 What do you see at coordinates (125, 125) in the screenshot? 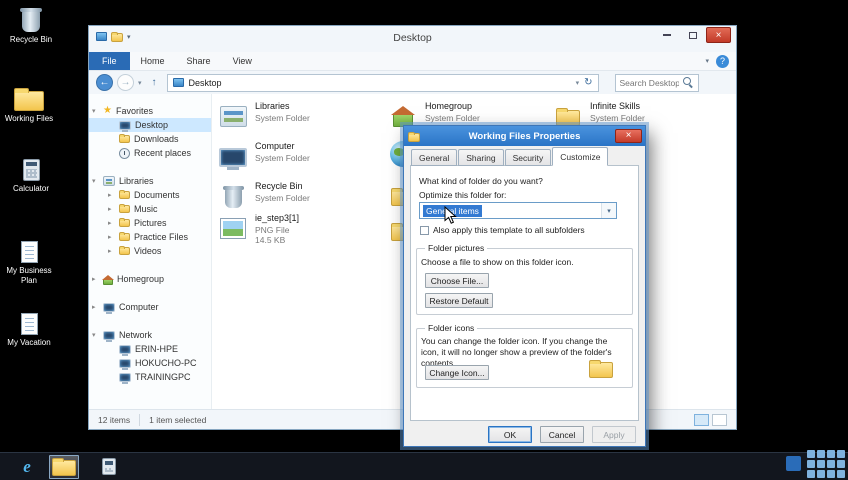
I see `monitor-icon` at bounding box center [125, 125].